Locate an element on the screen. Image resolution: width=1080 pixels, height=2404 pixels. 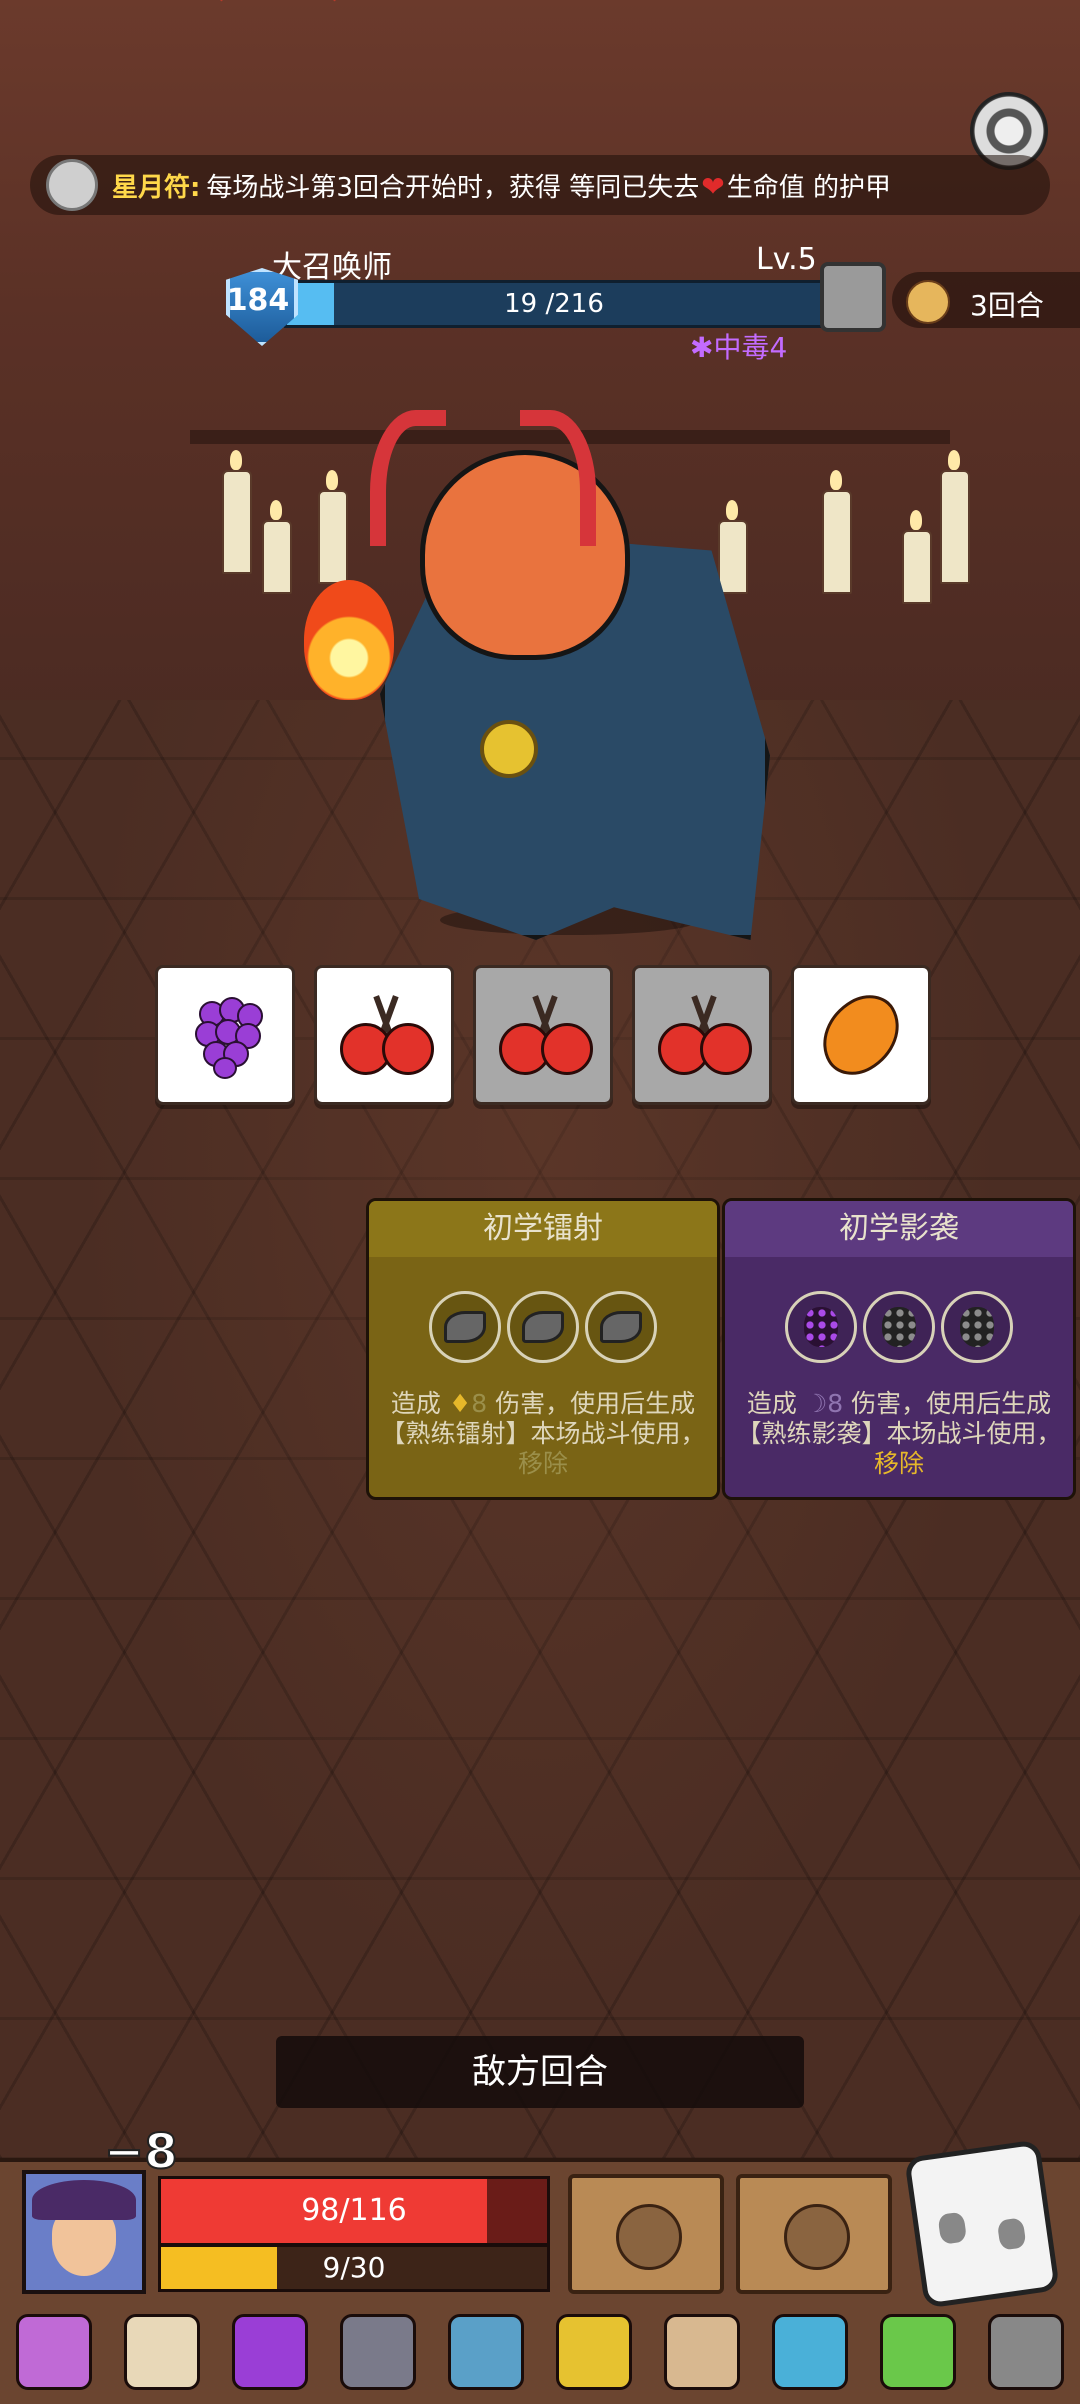
poison-status-text: 中毒4 is located at coordinates (750, 347).